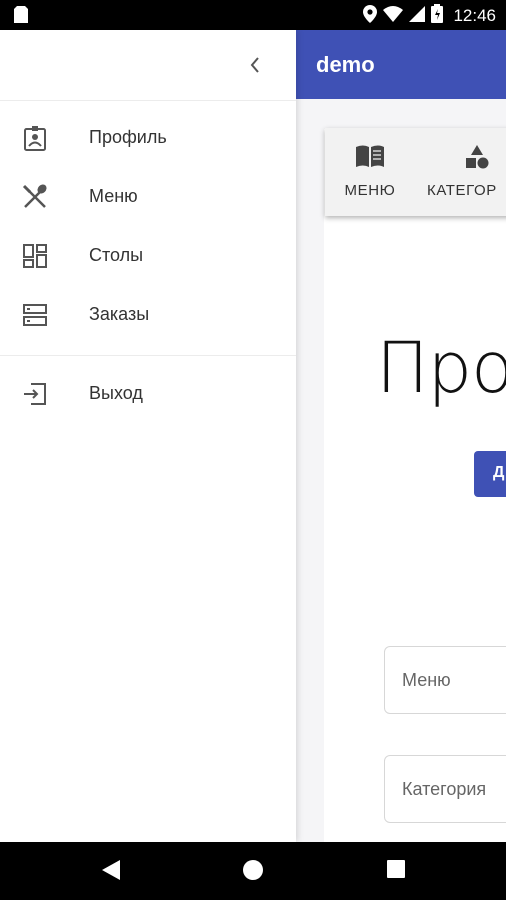 The width and height of the screenshot is (506, 900). I want to click on category-field-placeholder: Категория, so click(444, 789).